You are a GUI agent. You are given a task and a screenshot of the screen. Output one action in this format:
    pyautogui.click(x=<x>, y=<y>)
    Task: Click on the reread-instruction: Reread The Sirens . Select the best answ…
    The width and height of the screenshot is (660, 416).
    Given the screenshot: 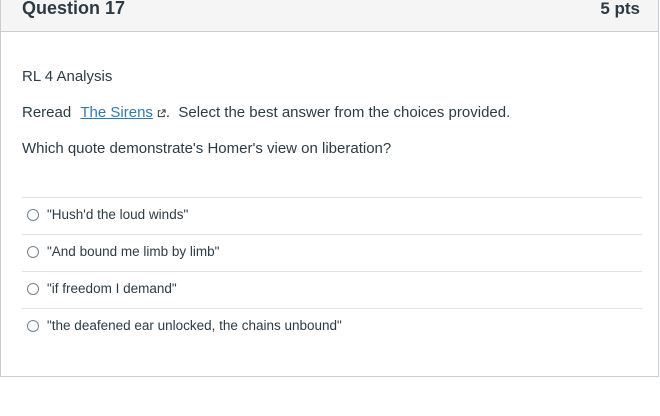 What is the action you would take?
    pyautogui.click(x=266, y=112)
    